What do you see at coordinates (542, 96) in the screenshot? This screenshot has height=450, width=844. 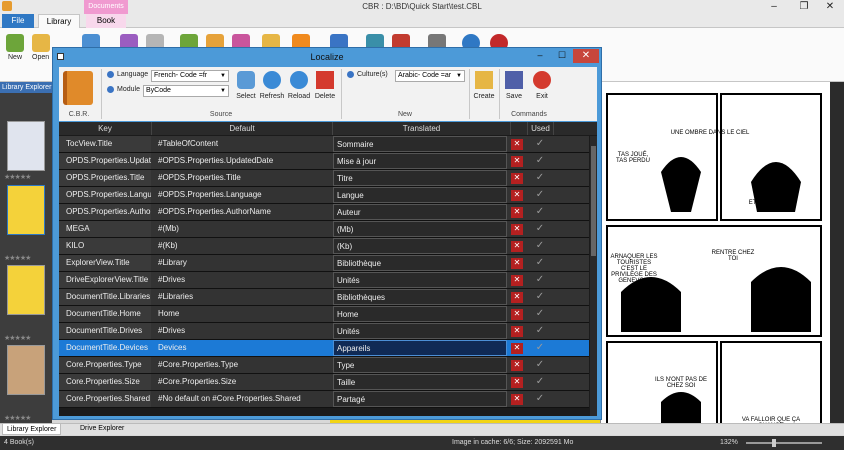 I see `exit-button: Exit` at bounding box center [542, 96].